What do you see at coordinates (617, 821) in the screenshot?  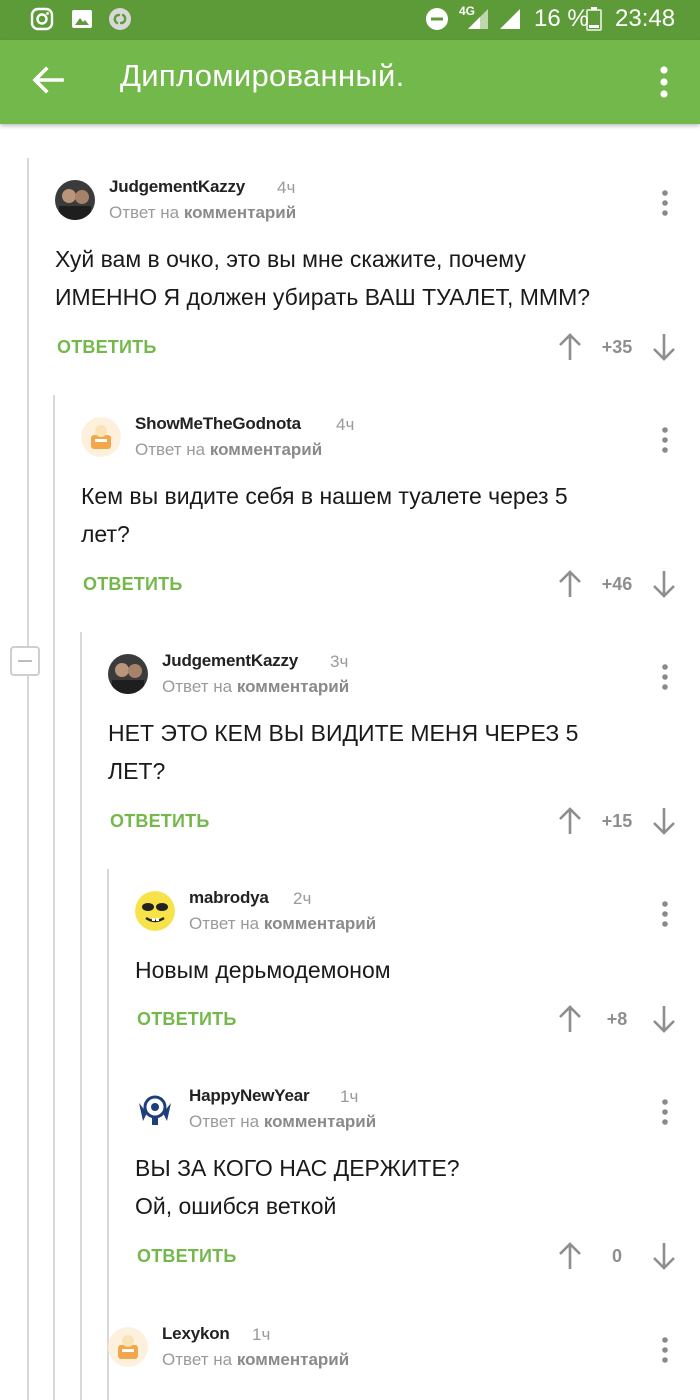 I see `vote-score: +15` at bounding box center [617, 821].